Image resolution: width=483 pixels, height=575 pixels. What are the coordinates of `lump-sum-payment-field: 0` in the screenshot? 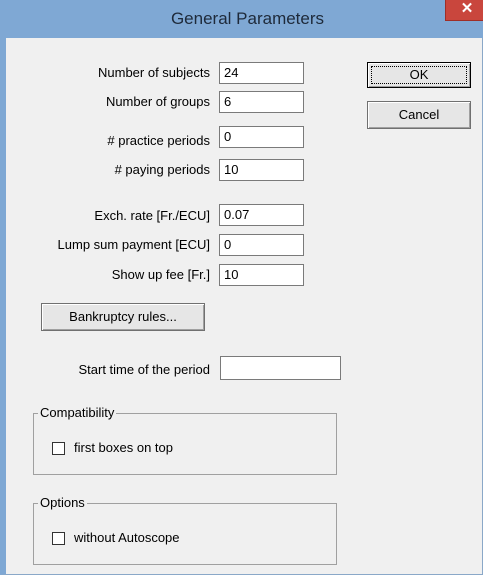 It's located at (261, 245).